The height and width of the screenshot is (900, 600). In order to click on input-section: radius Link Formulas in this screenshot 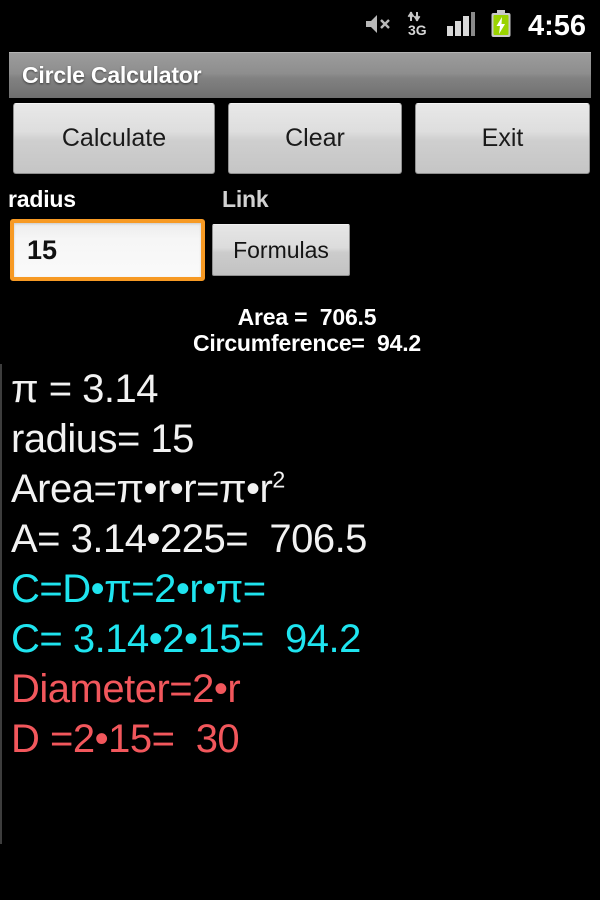, I will do `click(300, 236)`.